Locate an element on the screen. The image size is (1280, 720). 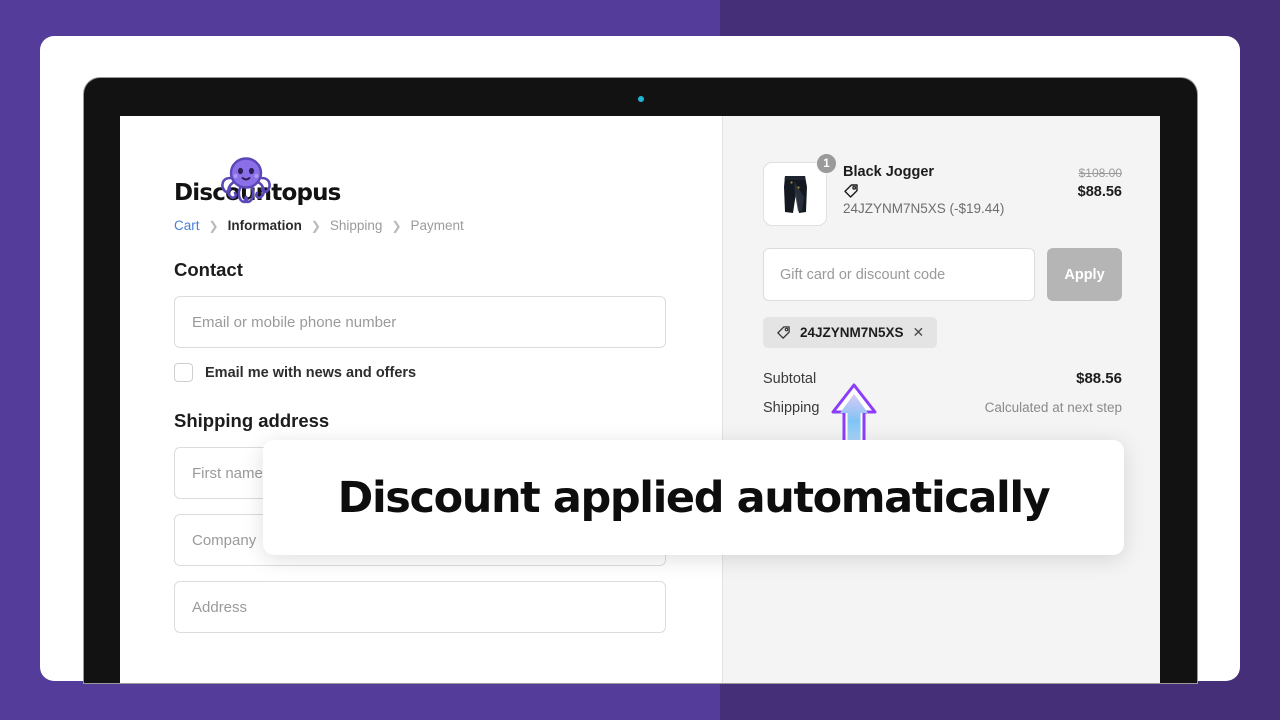
subtotal-value: $88.56 is located at coordinates (1099, 378).